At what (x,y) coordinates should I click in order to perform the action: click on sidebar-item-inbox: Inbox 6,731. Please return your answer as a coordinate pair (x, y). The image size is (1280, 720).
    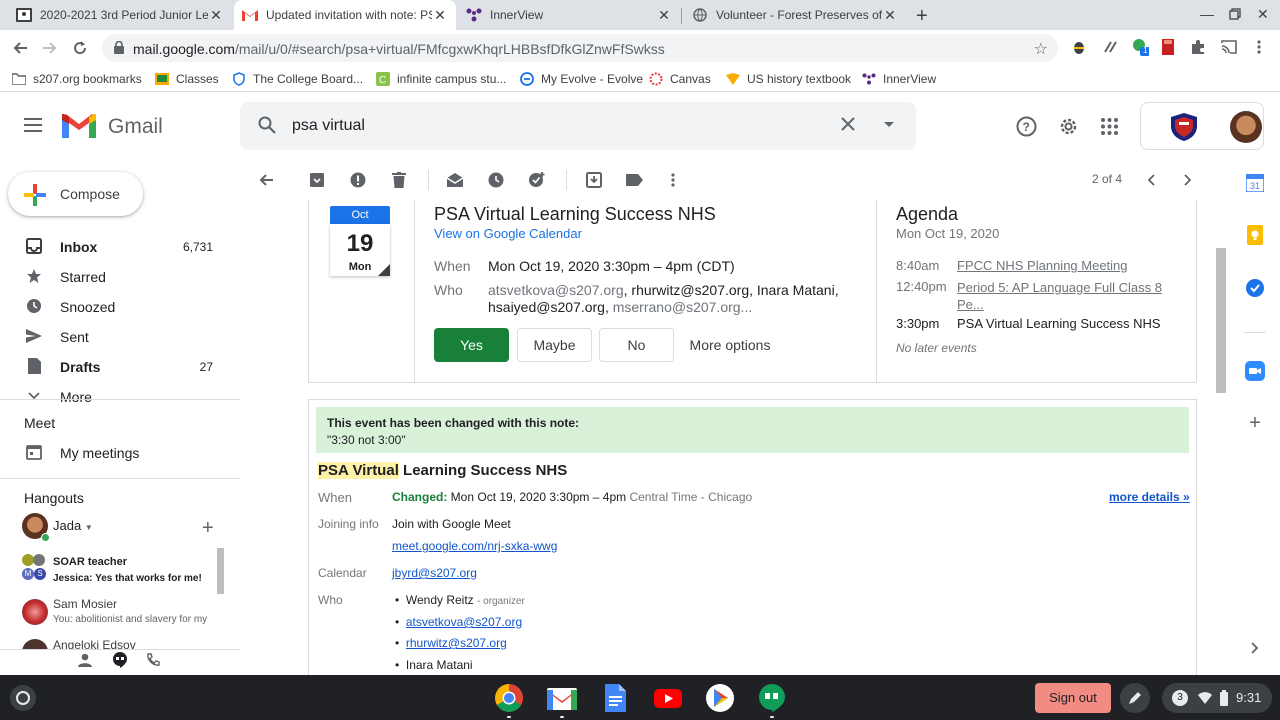
    Looking at the image, I should click on (120, 246).